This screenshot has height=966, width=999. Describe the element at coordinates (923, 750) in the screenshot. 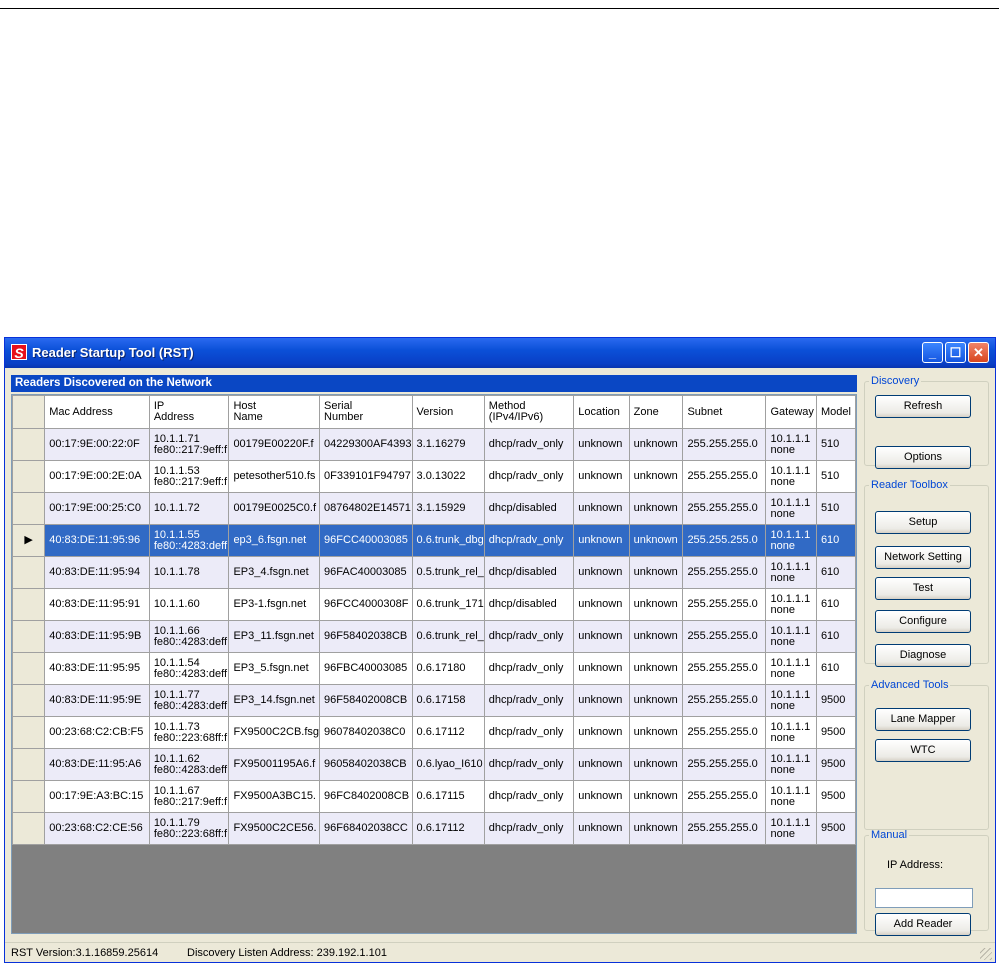

I see `wtc-button: WTC` at that location.